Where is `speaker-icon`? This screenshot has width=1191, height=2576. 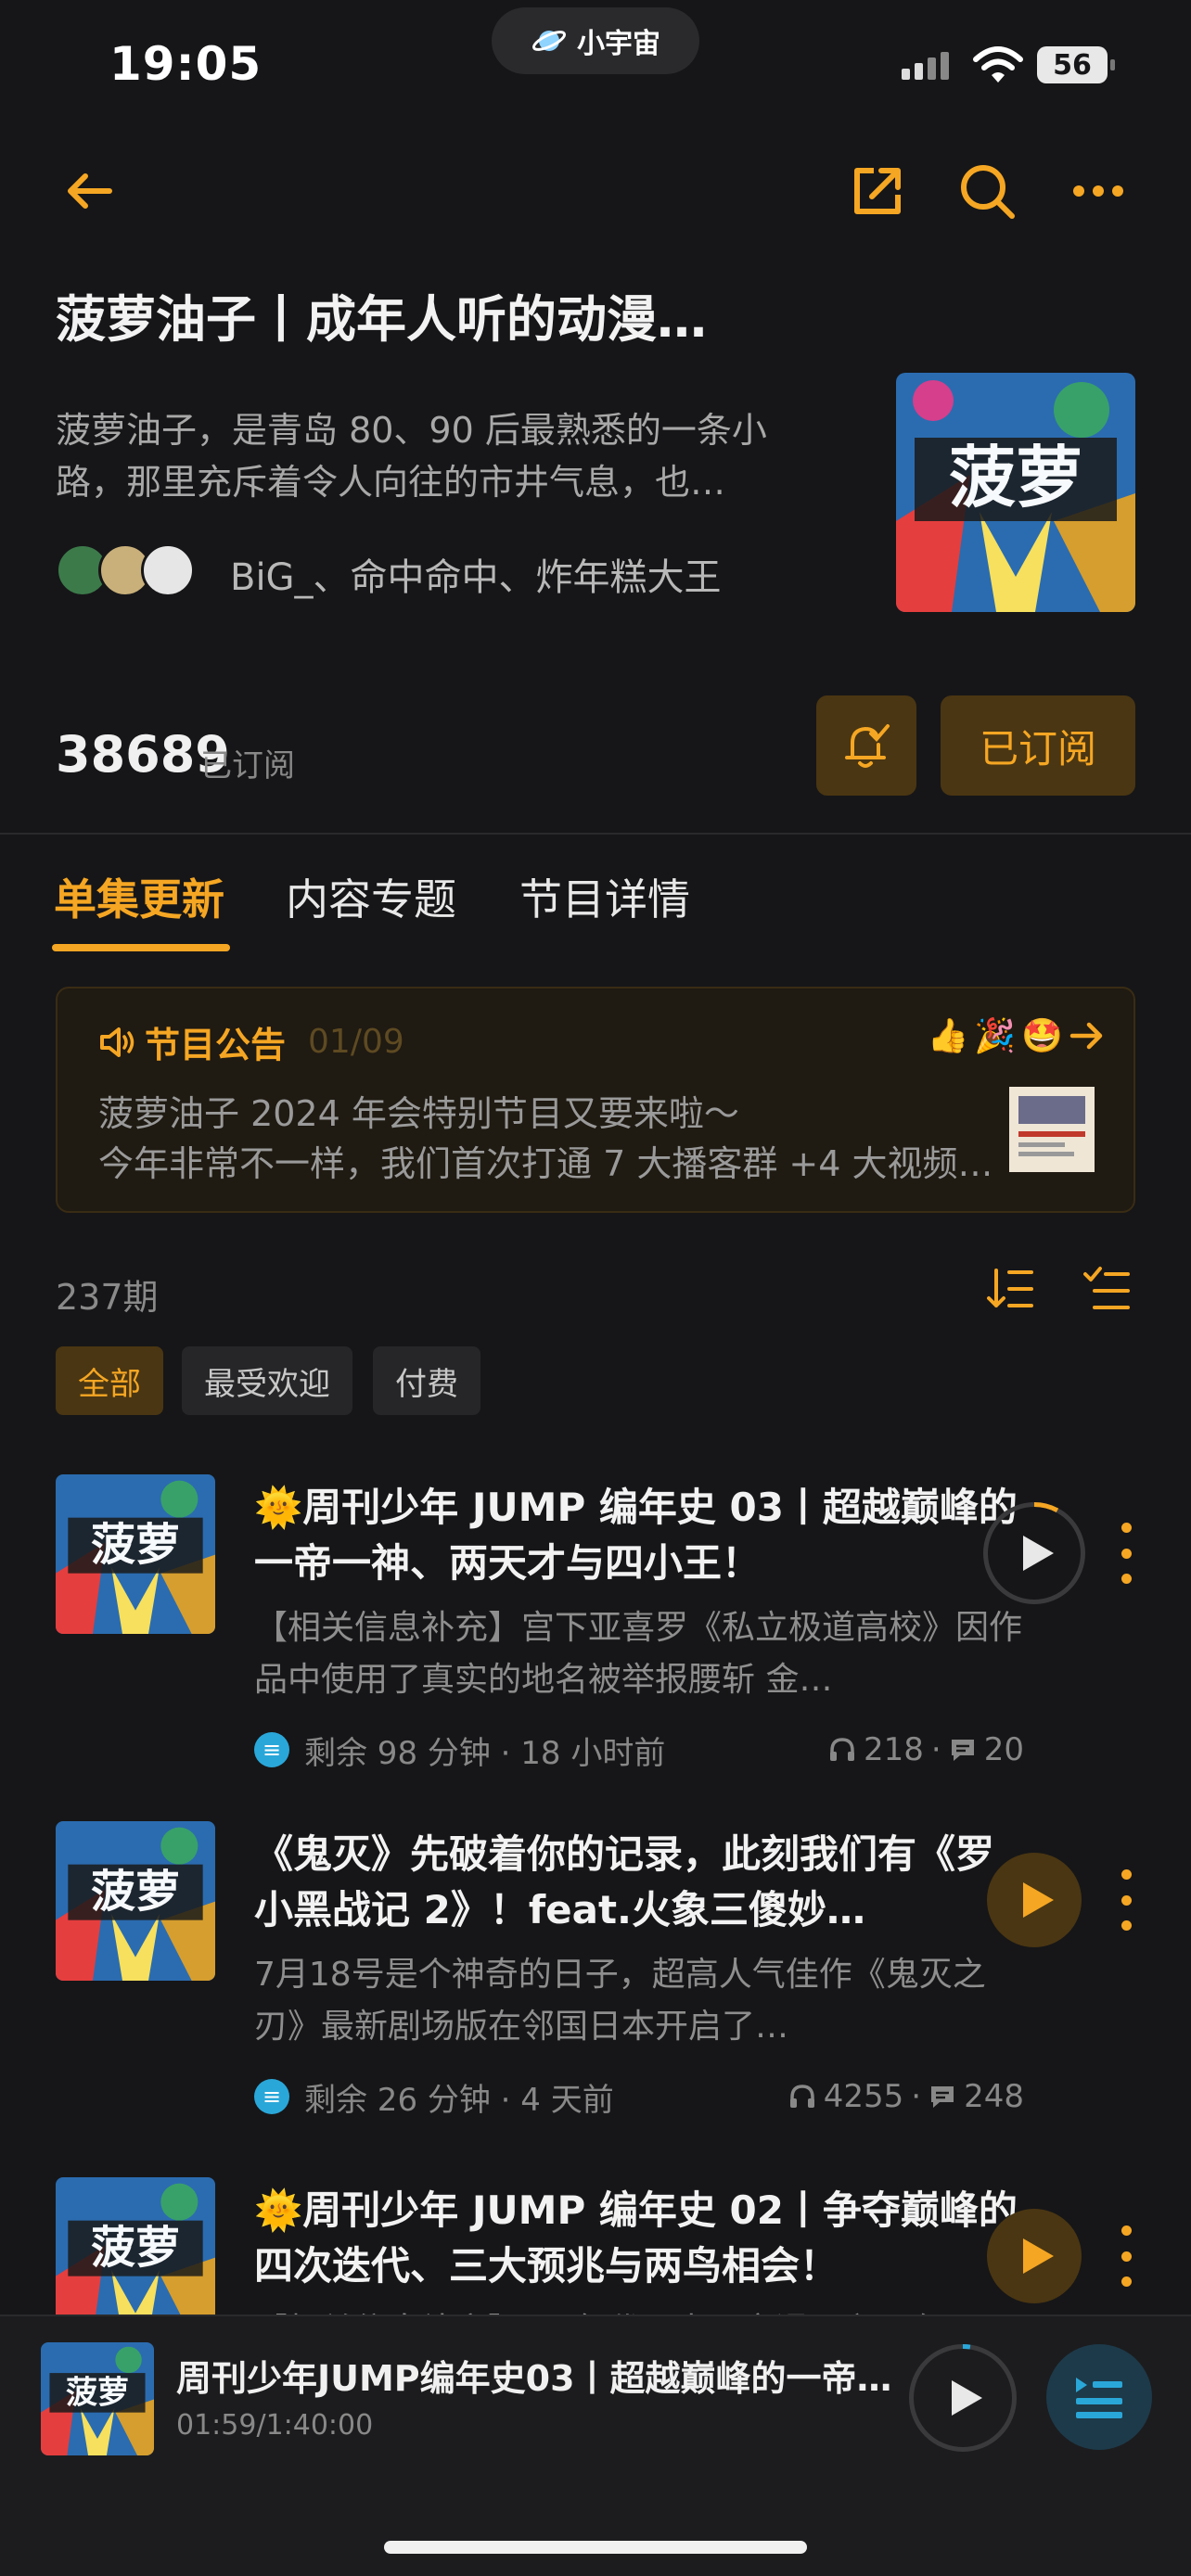 speaker-icon is located at coordinates (117, 1042).